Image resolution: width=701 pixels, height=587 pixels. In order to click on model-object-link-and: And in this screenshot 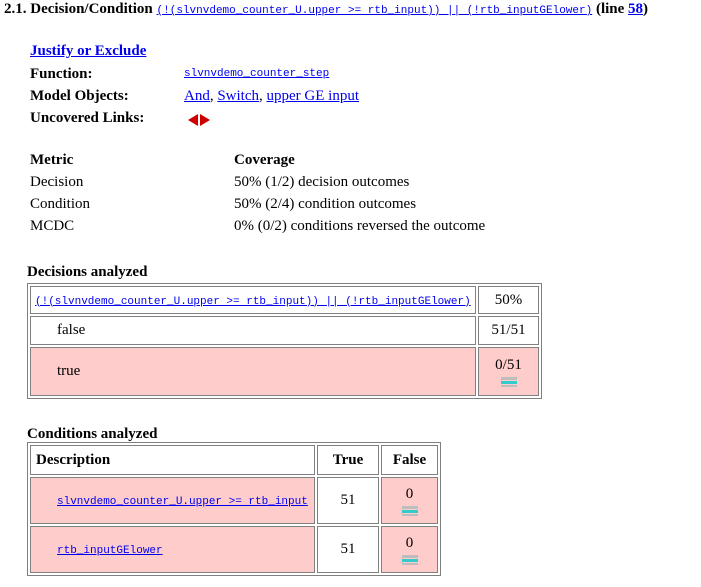, I will do `click(197, 96)`.